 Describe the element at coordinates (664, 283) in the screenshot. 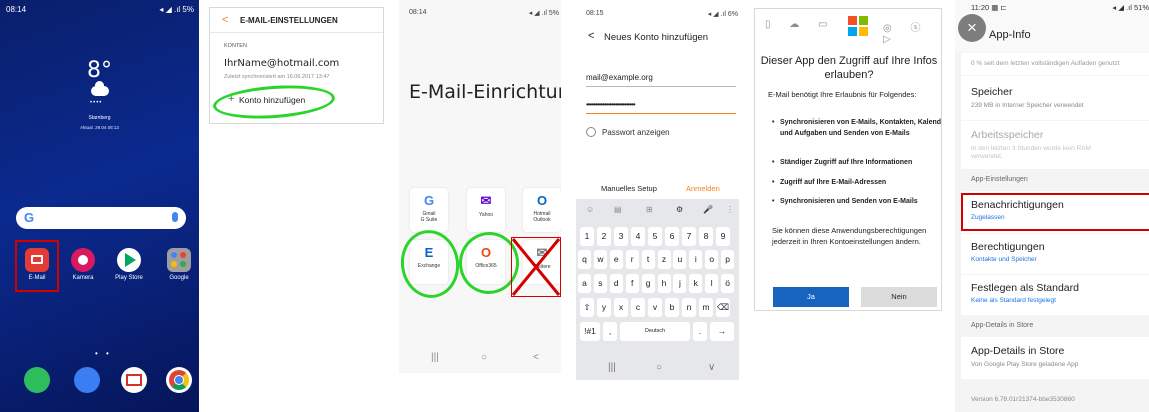

I see `keyboard-key: h` at that location.